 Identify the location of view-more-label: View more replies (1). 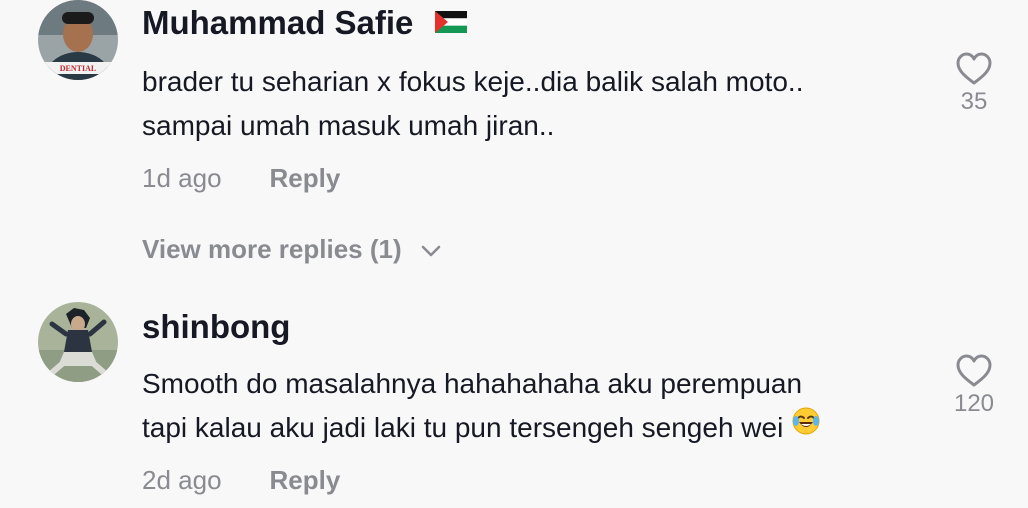
(272, 249).